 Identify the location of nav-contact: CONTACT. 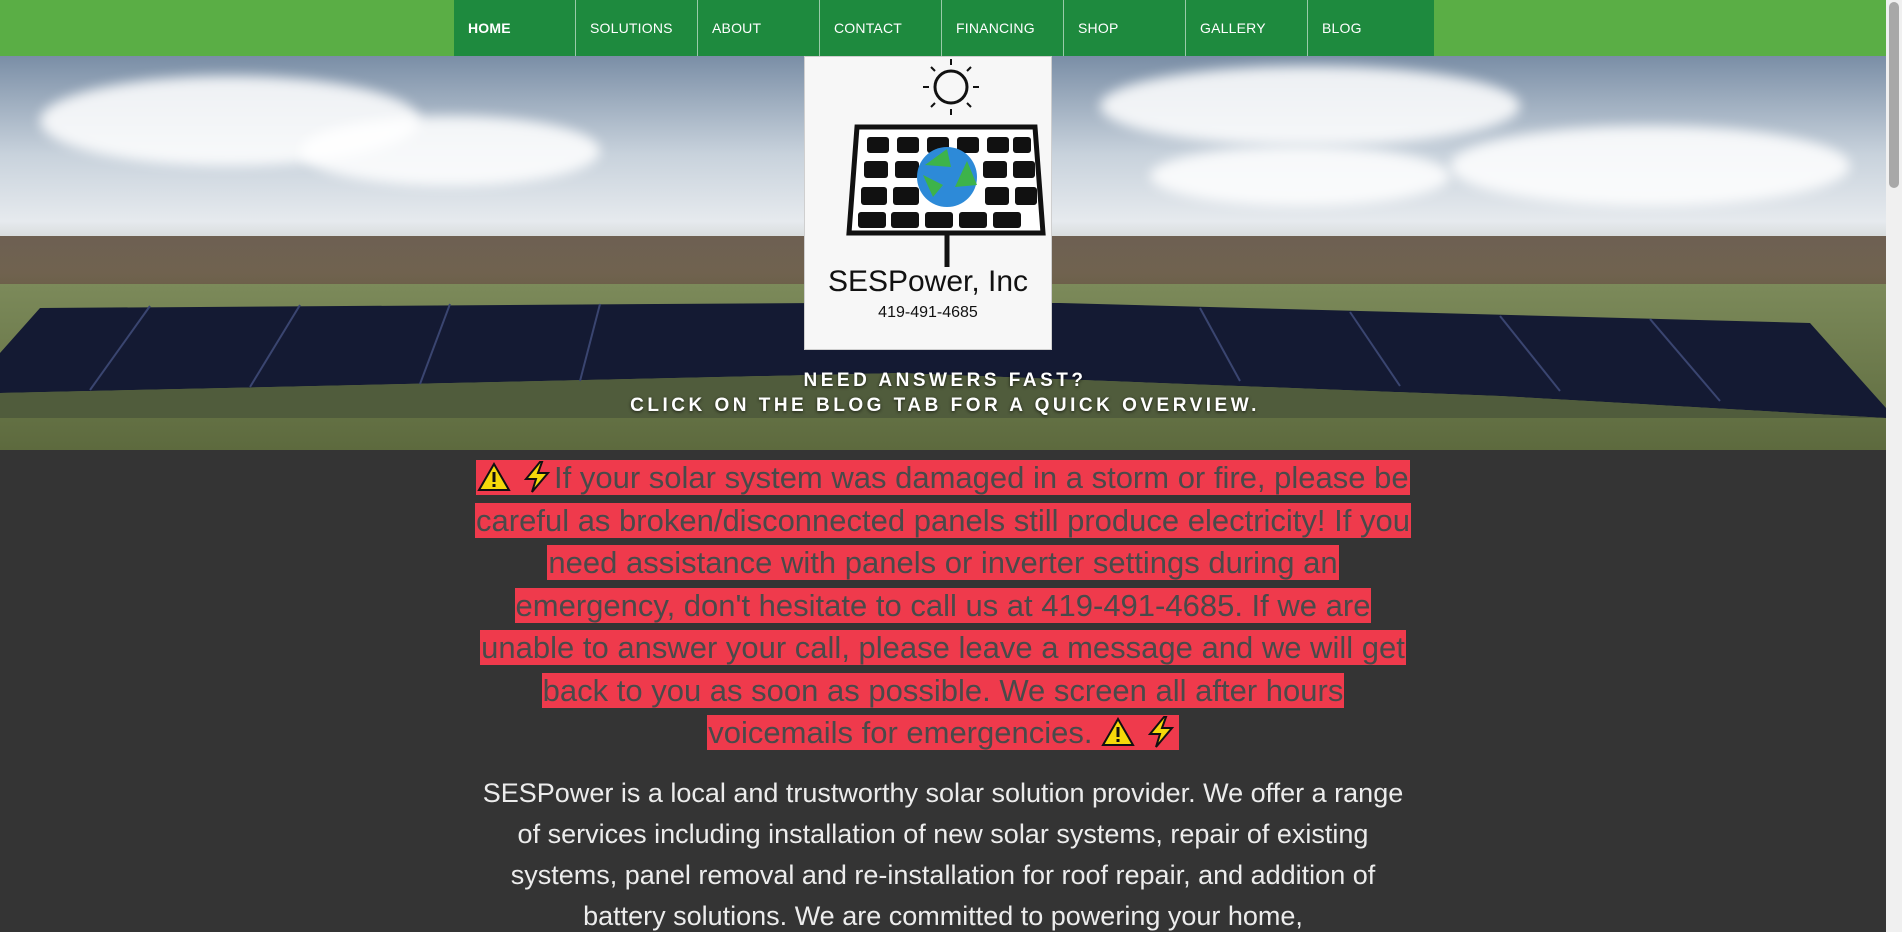
(881, 28).